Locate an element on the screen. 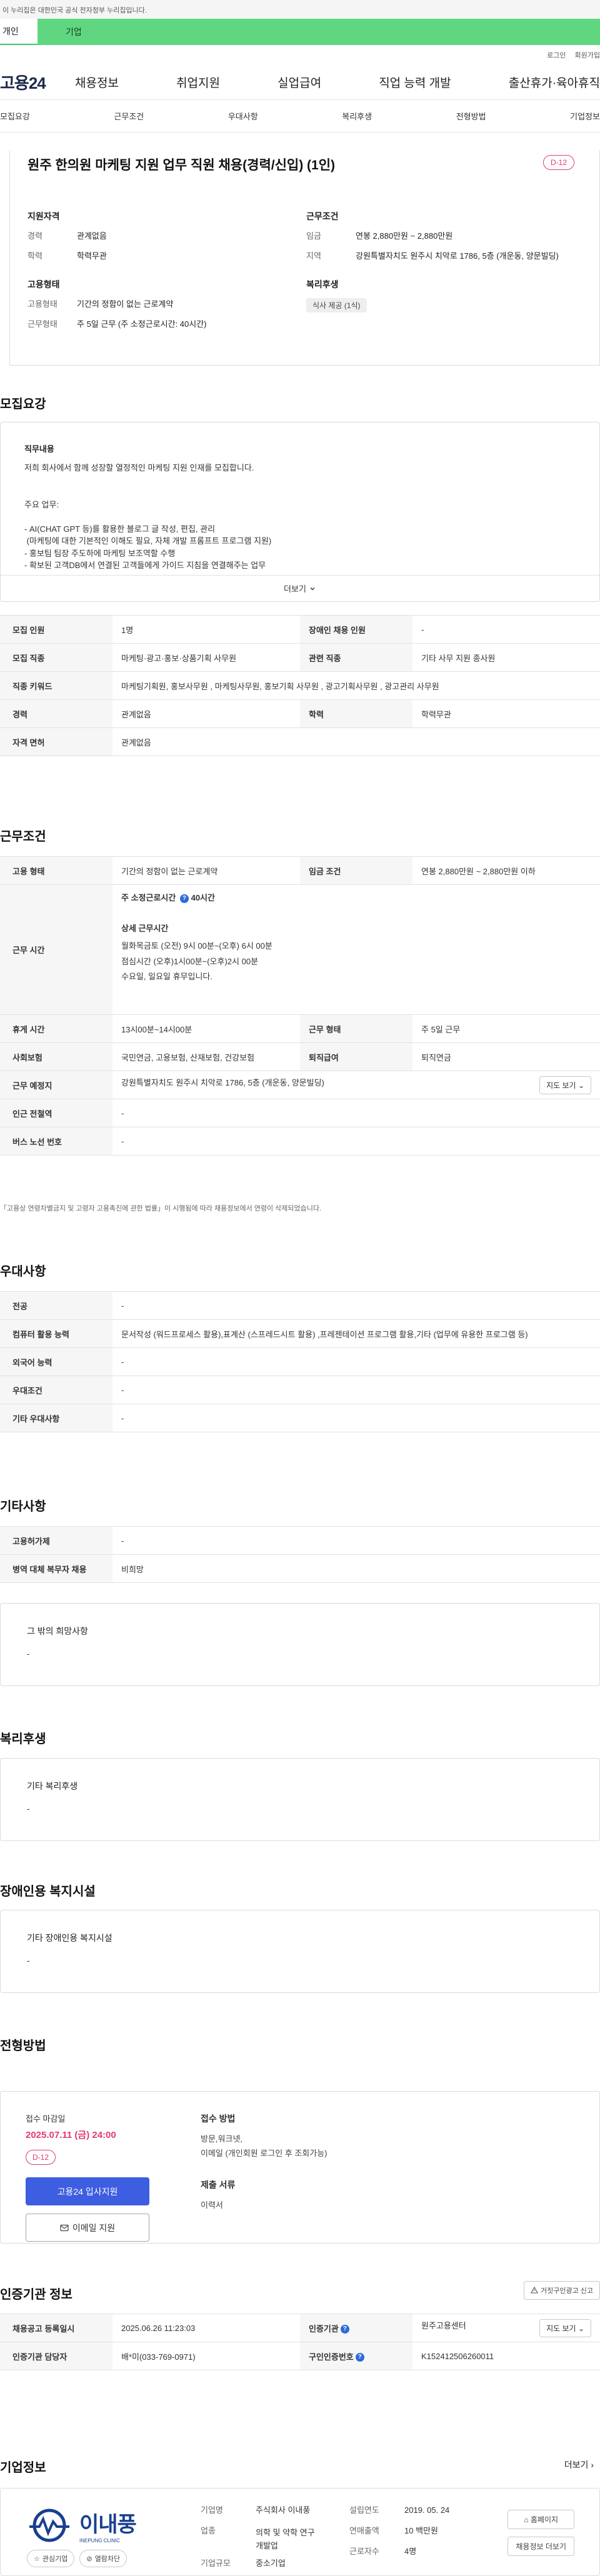  recruit-count-label: 모집 인원 is located at coordinates (56, 629).